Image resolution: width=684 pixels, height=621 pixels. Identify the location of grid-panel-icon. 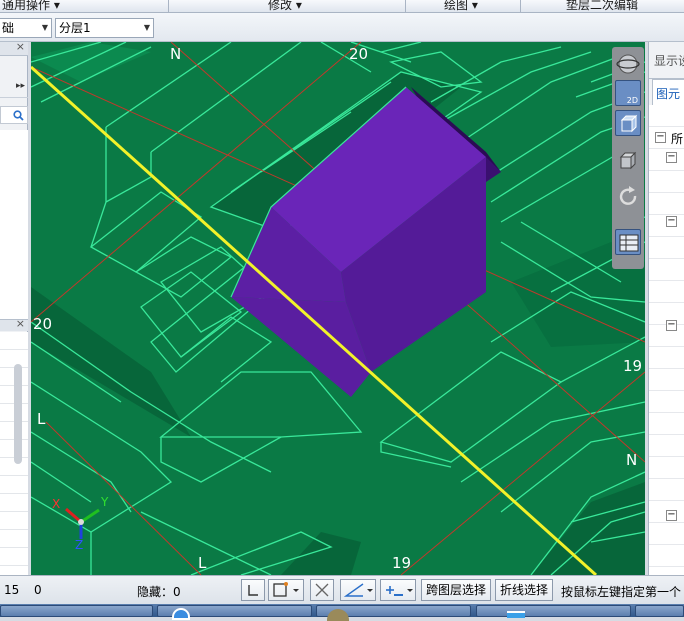
(629, 243).